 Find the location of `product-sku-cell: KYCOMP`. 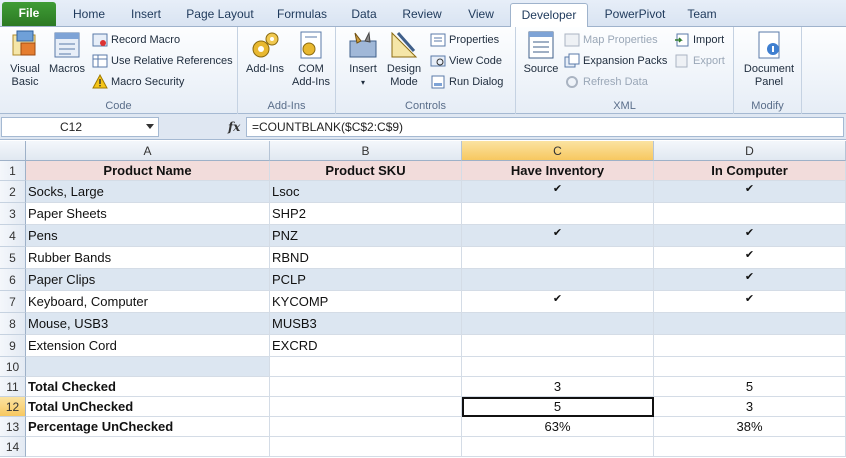

product-sku-cell: KYCOMP is located at coordinates (366, 302).